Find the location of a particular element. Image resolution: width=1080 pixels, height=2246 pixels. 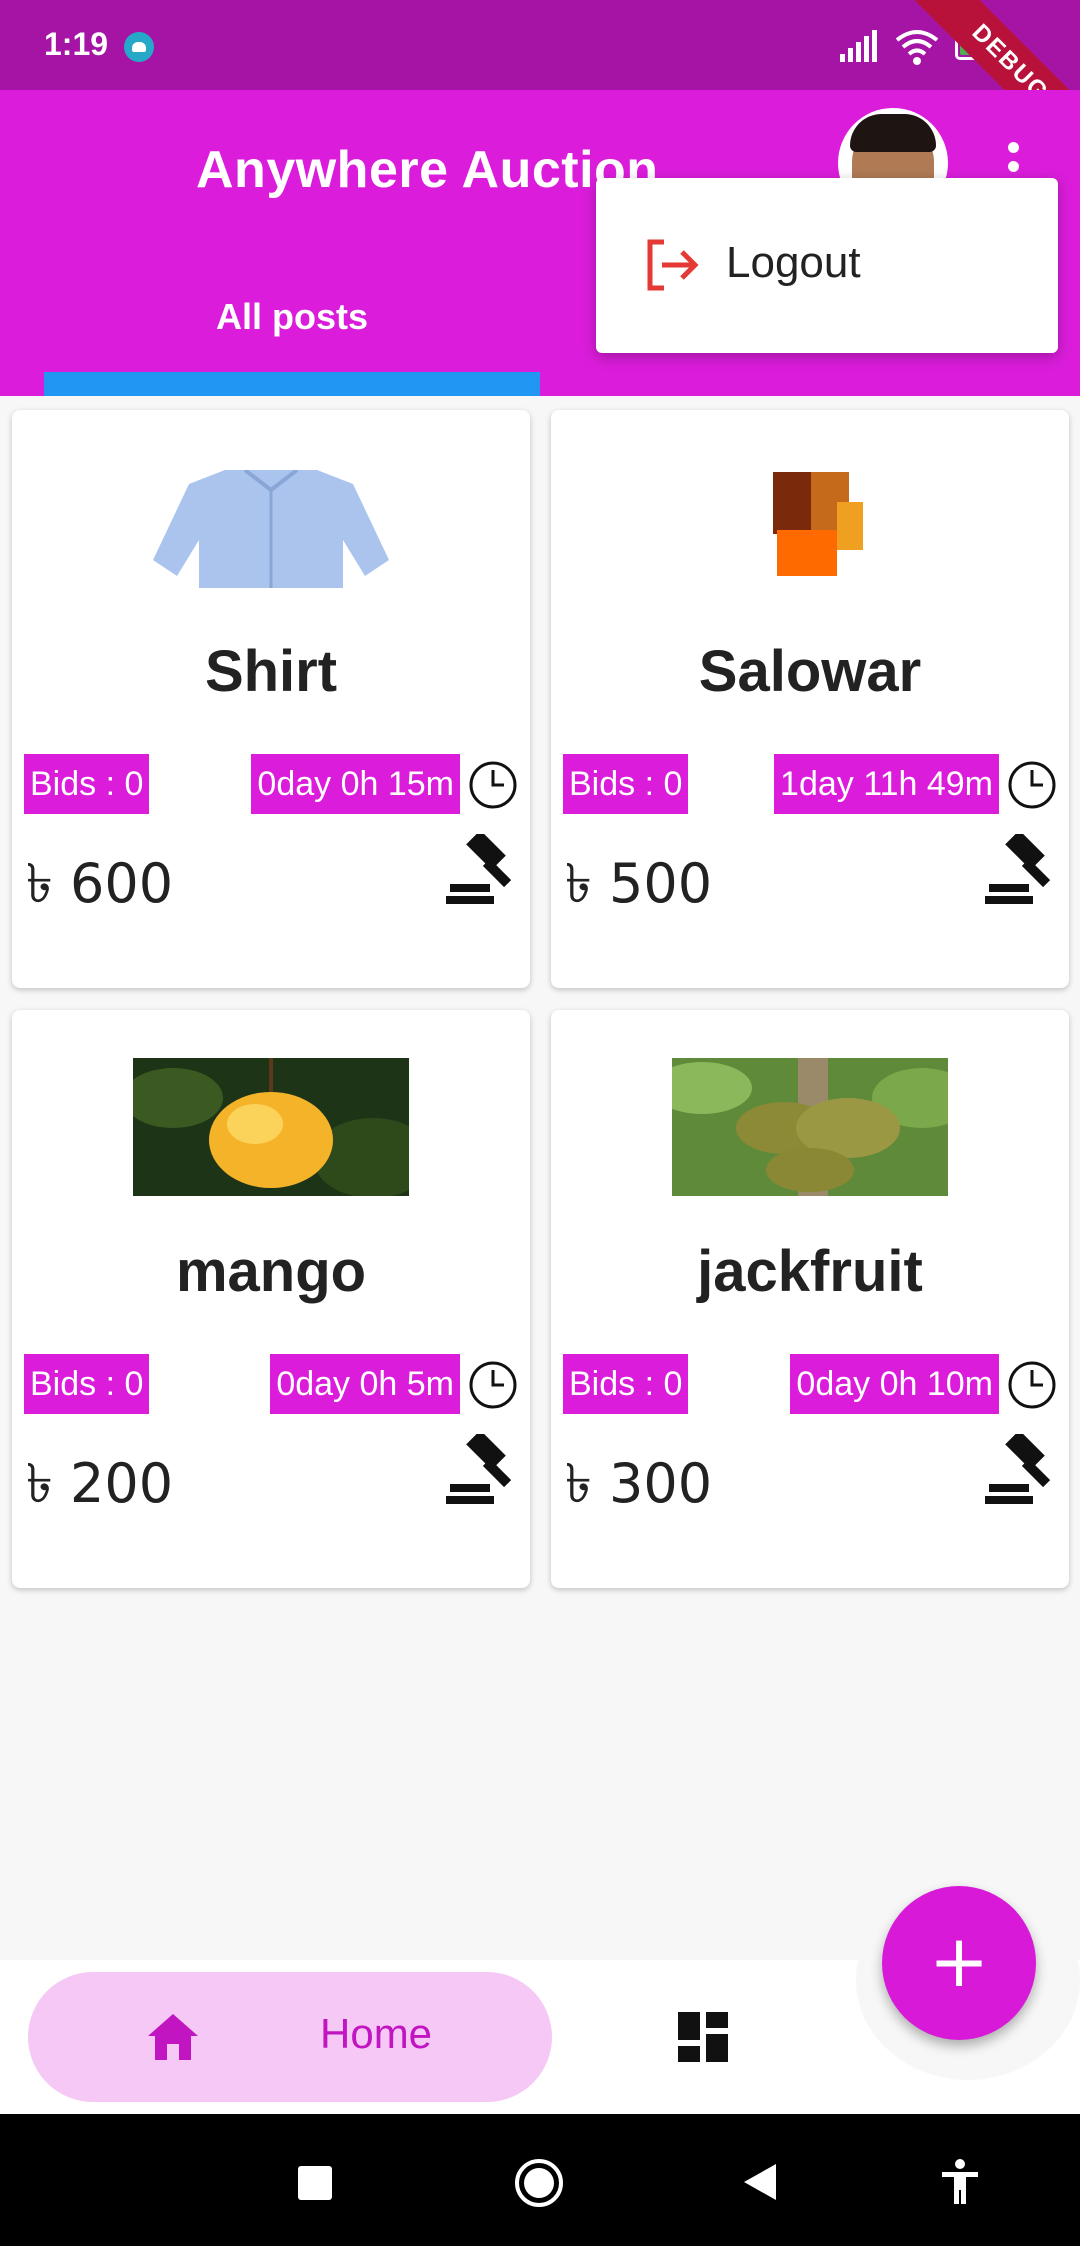

shirt-image is located at coordinates (271, 529).